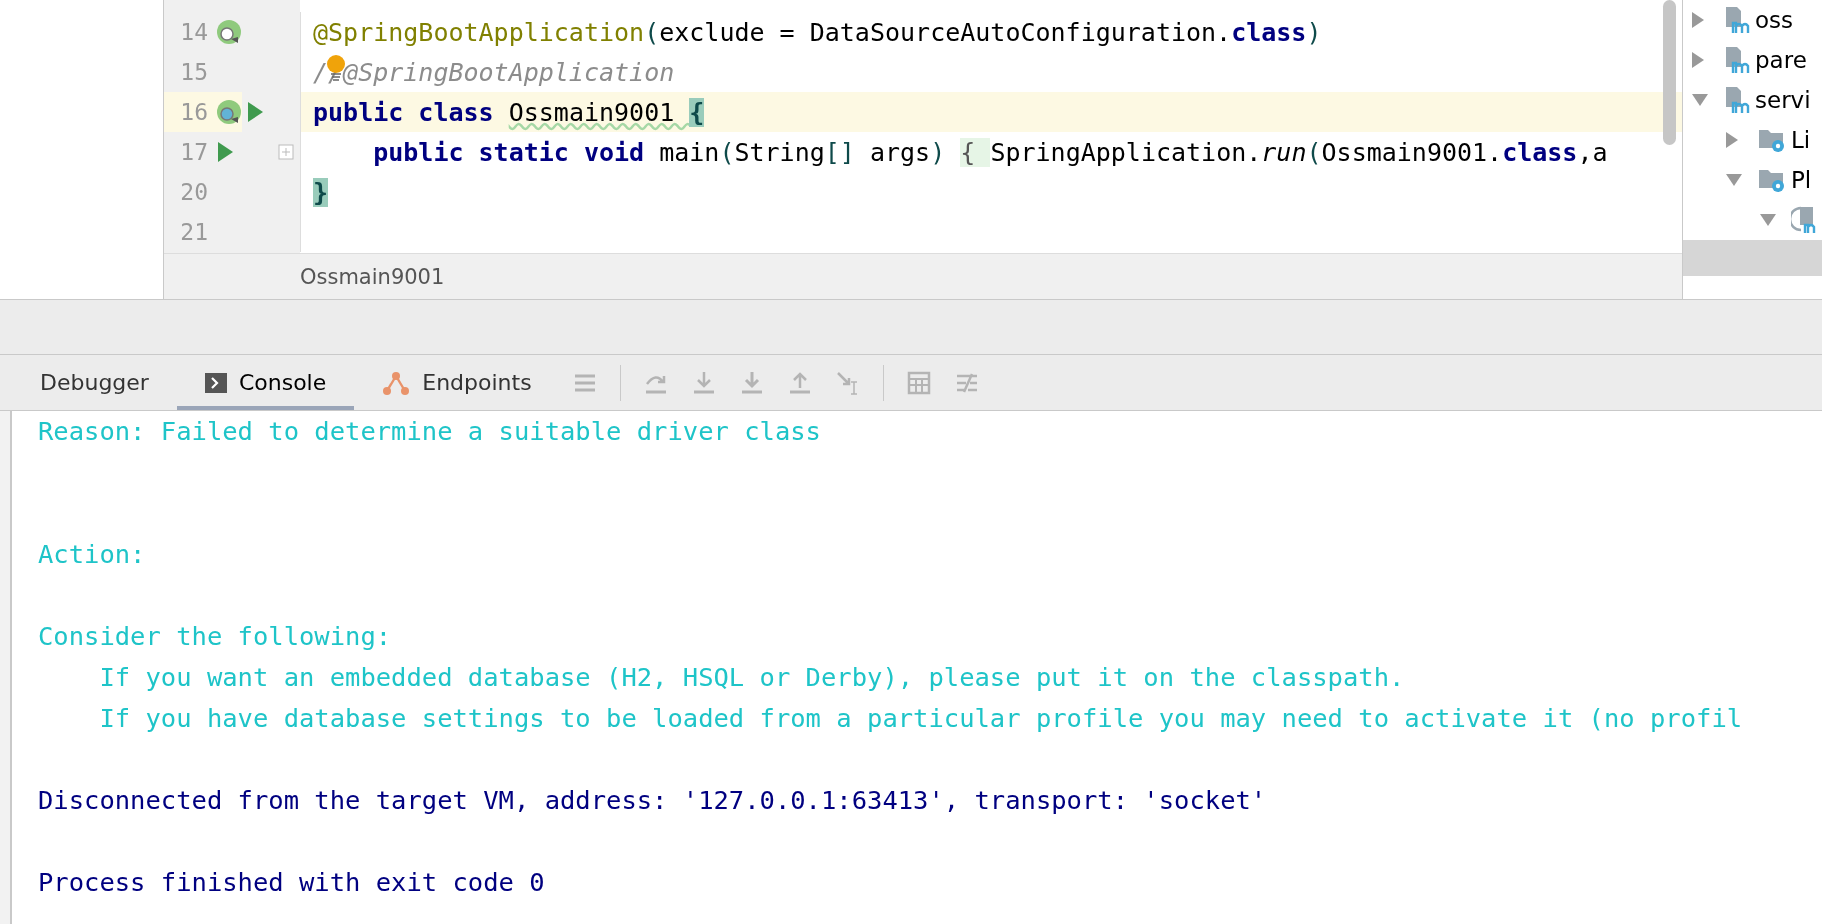 The image size is (1822, 924). I want to click on console-line: Consider the following:, so click(215, 636).